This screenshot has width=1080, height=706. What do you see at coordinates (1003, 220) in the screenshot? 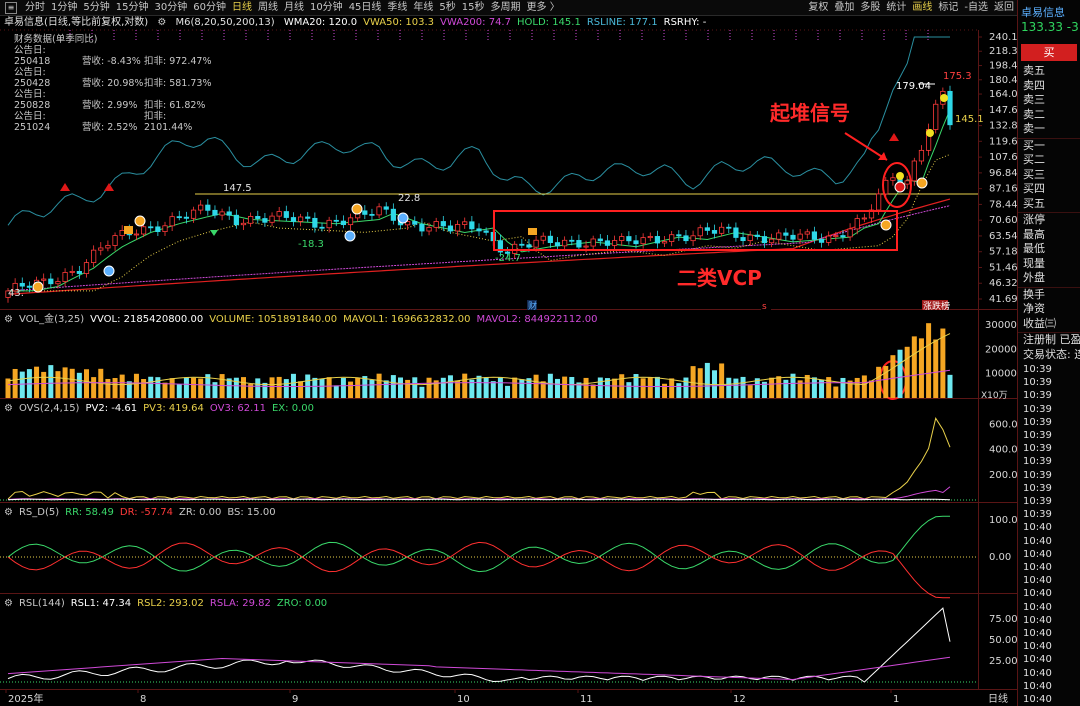
I see `price-axis-label: 70.60` at bounding box center [1003, 220].